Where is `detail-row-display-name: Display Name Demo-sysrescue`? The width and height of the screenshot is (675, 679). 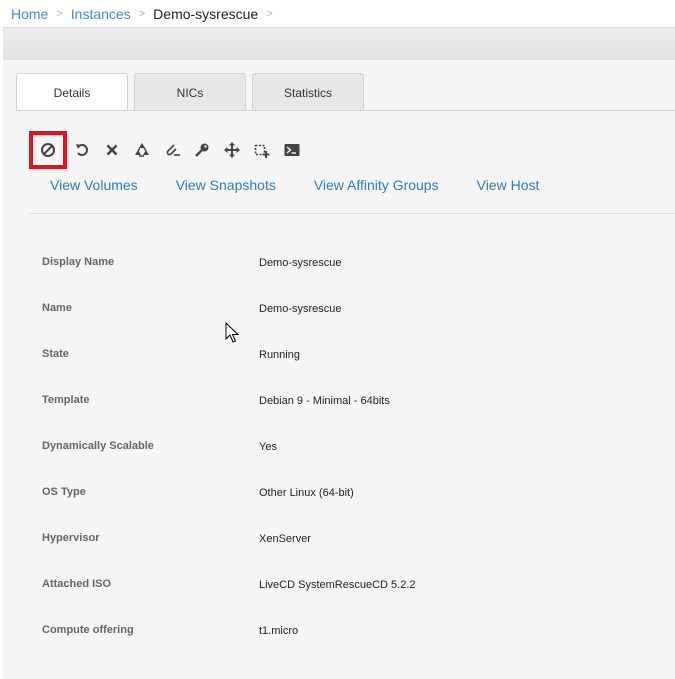 detail-row-display-name: Display Name Demo-sysrescue is located at coordinates (349, 261).